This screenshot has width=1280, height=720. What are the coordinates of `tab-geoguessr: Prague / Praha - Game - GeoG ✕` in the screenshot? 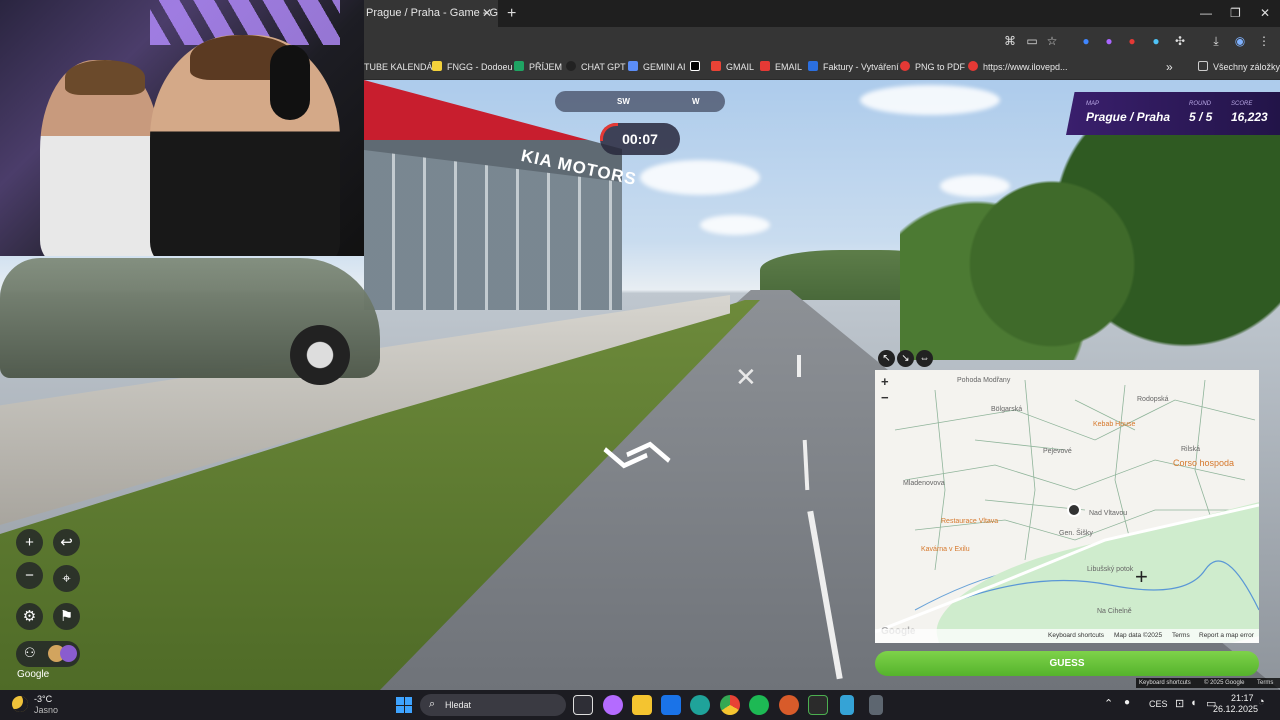 It's located at (431, 13).